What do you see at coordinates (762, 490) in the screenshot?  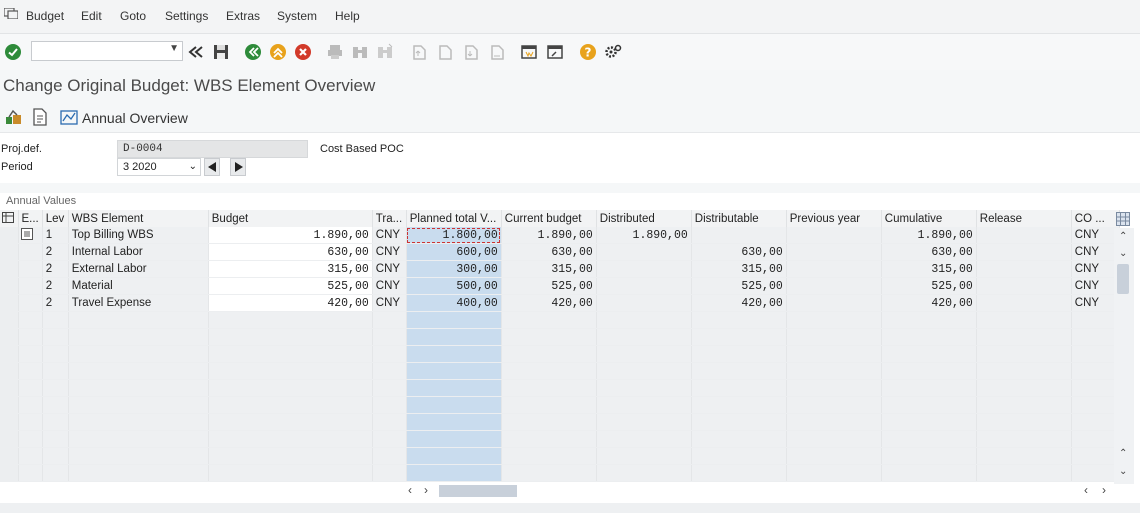 I see `horizontal-scrollbar: ‹ › ‹ ›` at bounding box center [762, 490].